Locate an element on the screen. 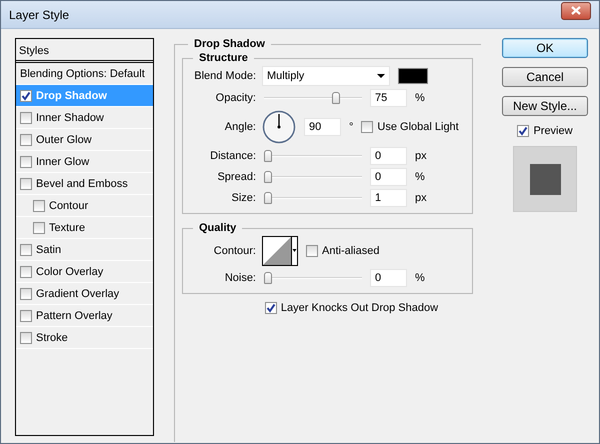  checkbox: Preview is located at coordinates (545, 131).